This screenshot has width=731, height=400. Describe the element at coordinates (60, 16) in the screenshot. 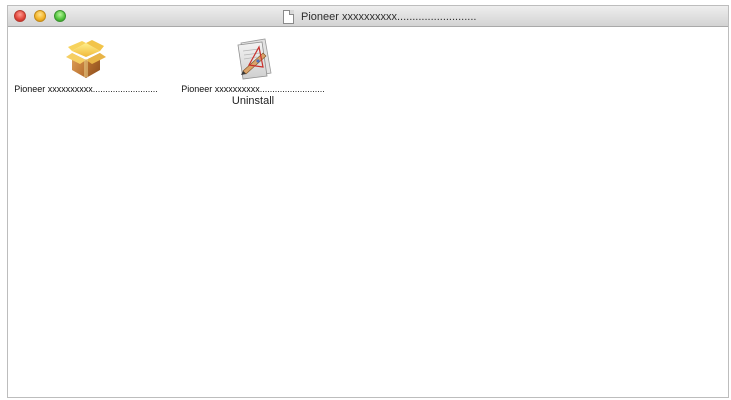

I see `zoom-window-button` at that location.